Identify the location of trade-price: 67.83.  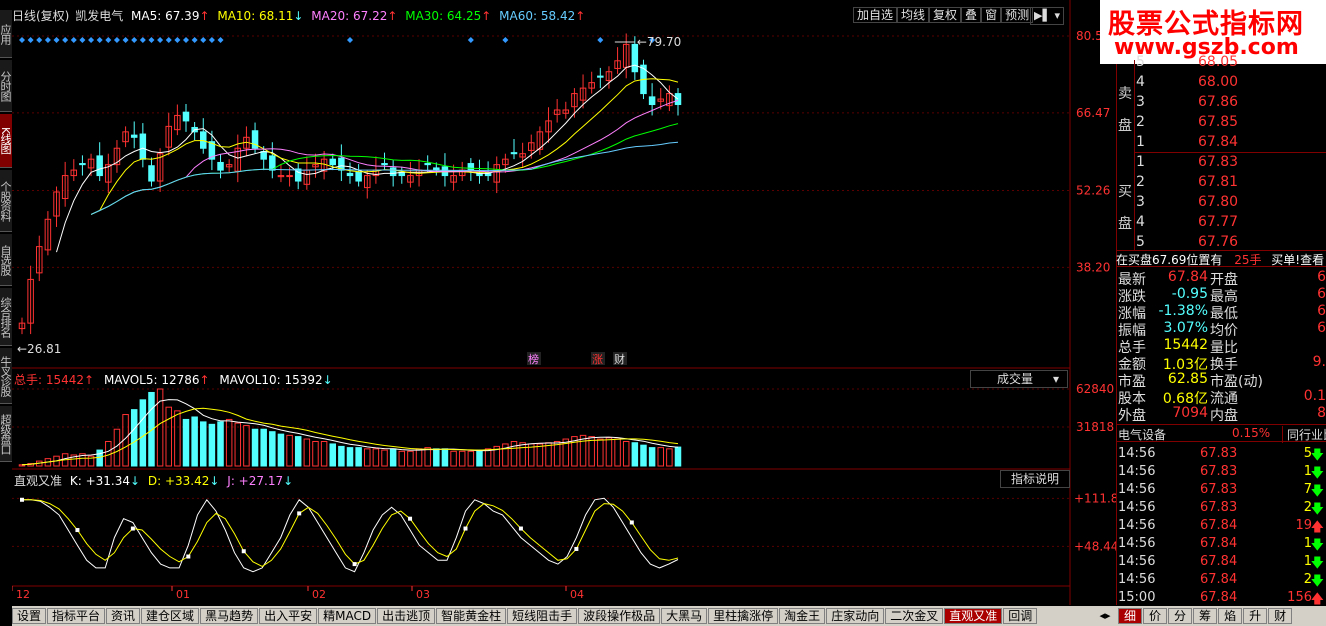
(1219, 489).